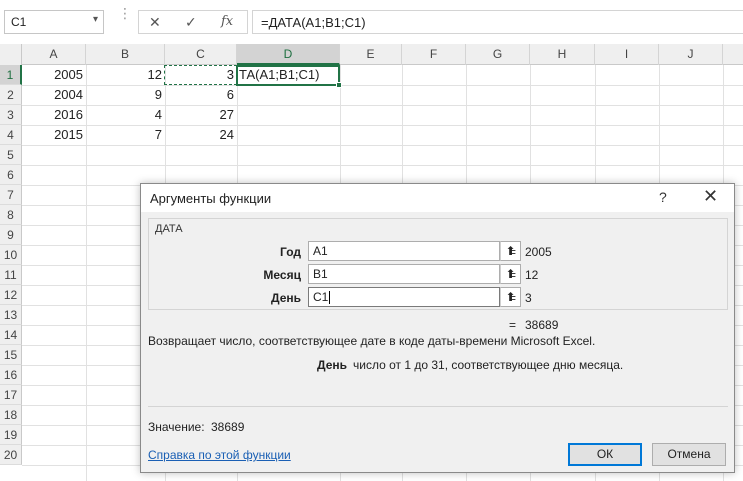  I want to click on fx-icon: fx, so click(227, 21).